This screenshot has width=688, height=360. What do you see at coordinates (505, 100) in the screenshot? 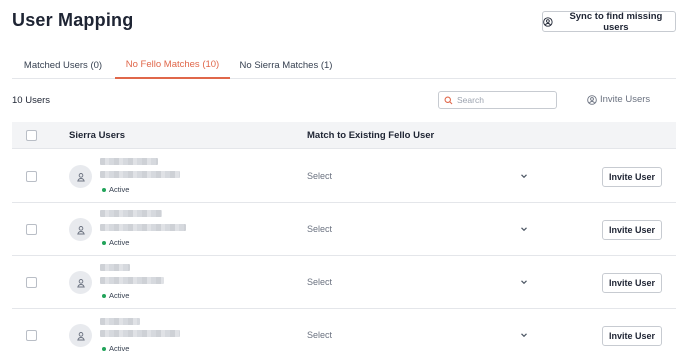
I see `search-input` at bounding box center [505, 100].